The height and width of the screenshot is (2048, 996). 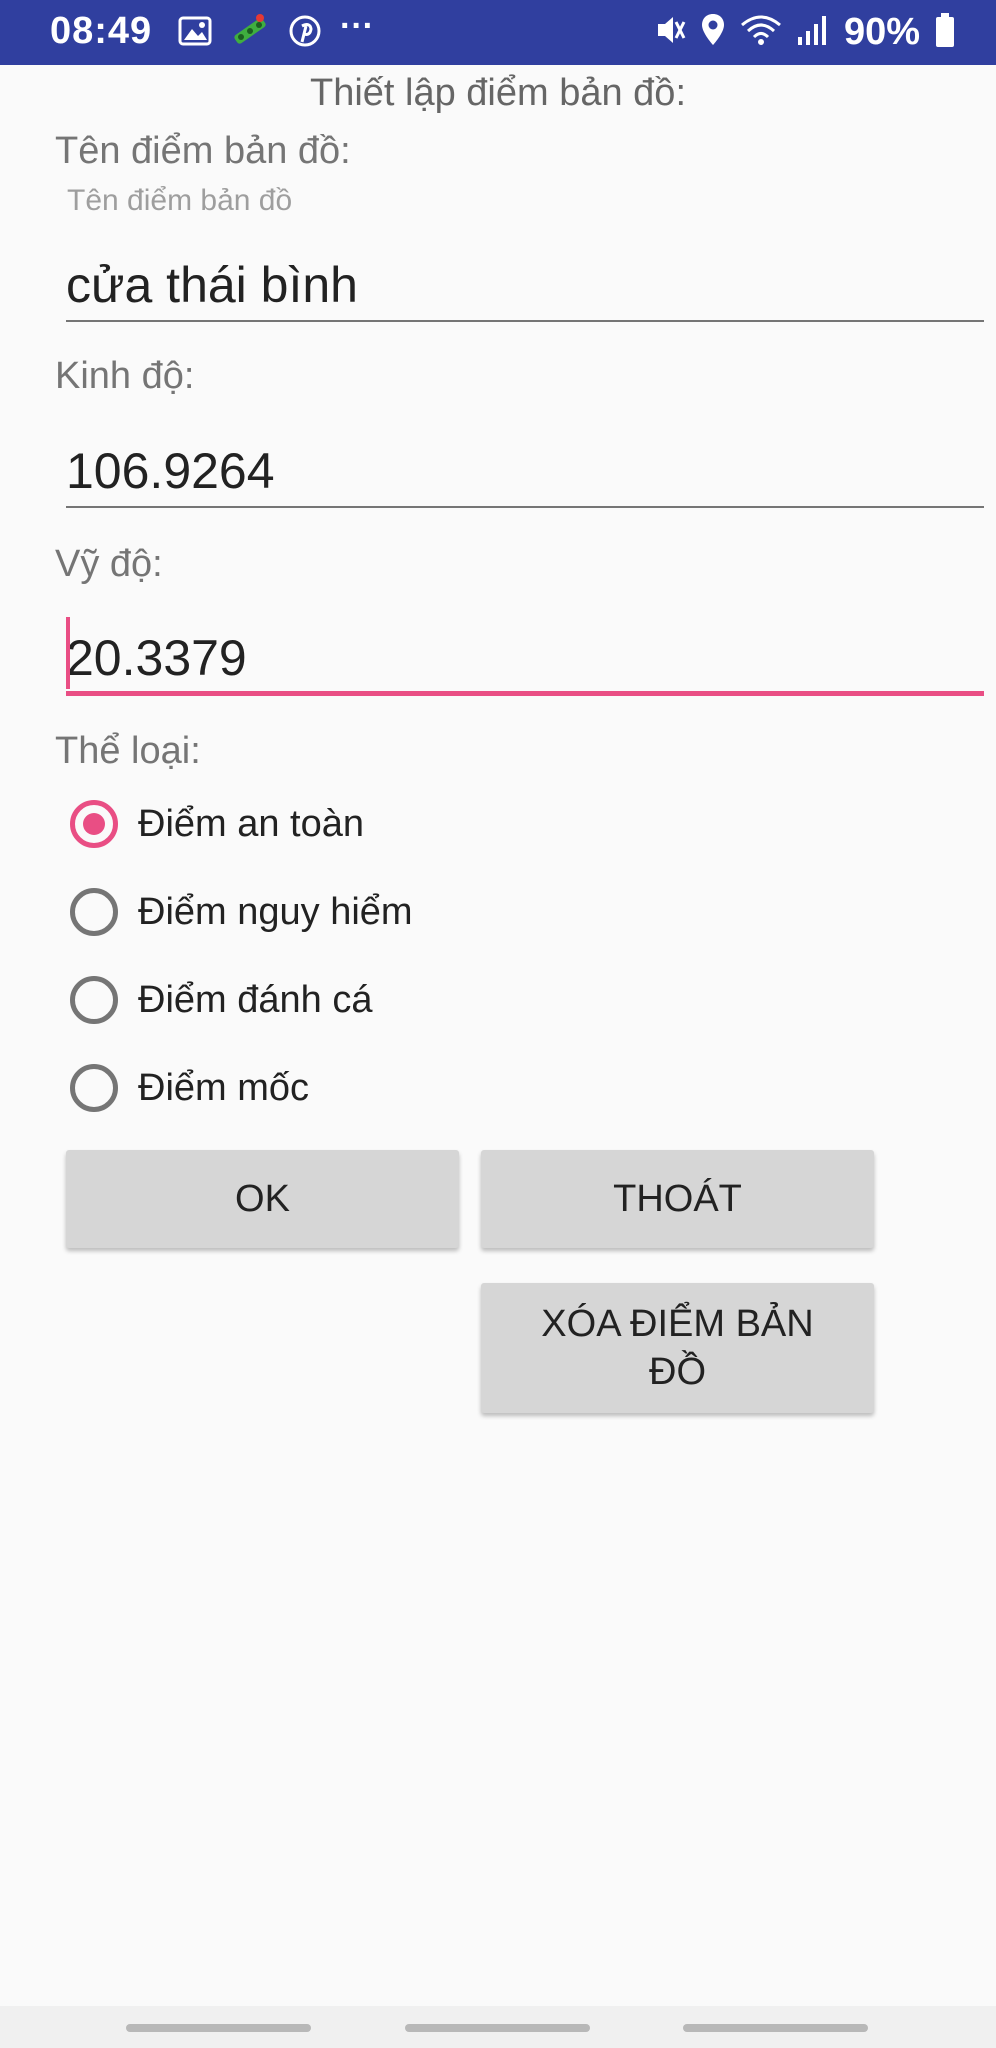 I want to click on pinterest-icon, so click(x=305, y=33).